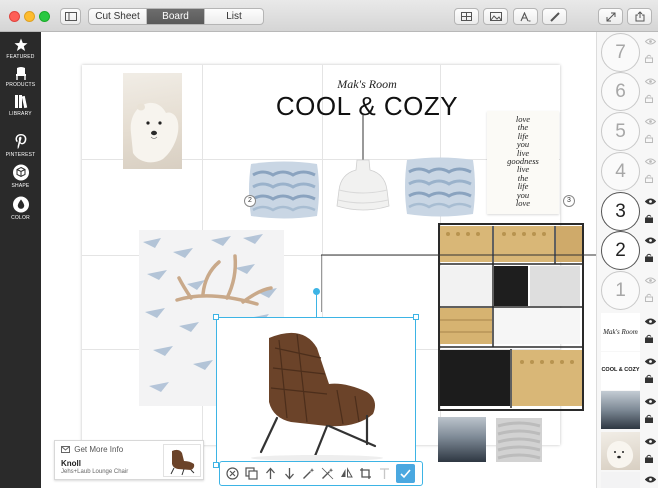 Image resolution: width=658 pixels, height=488 pixels. I want to click on get-more-info-link: Get More Info, so click(92, 449).